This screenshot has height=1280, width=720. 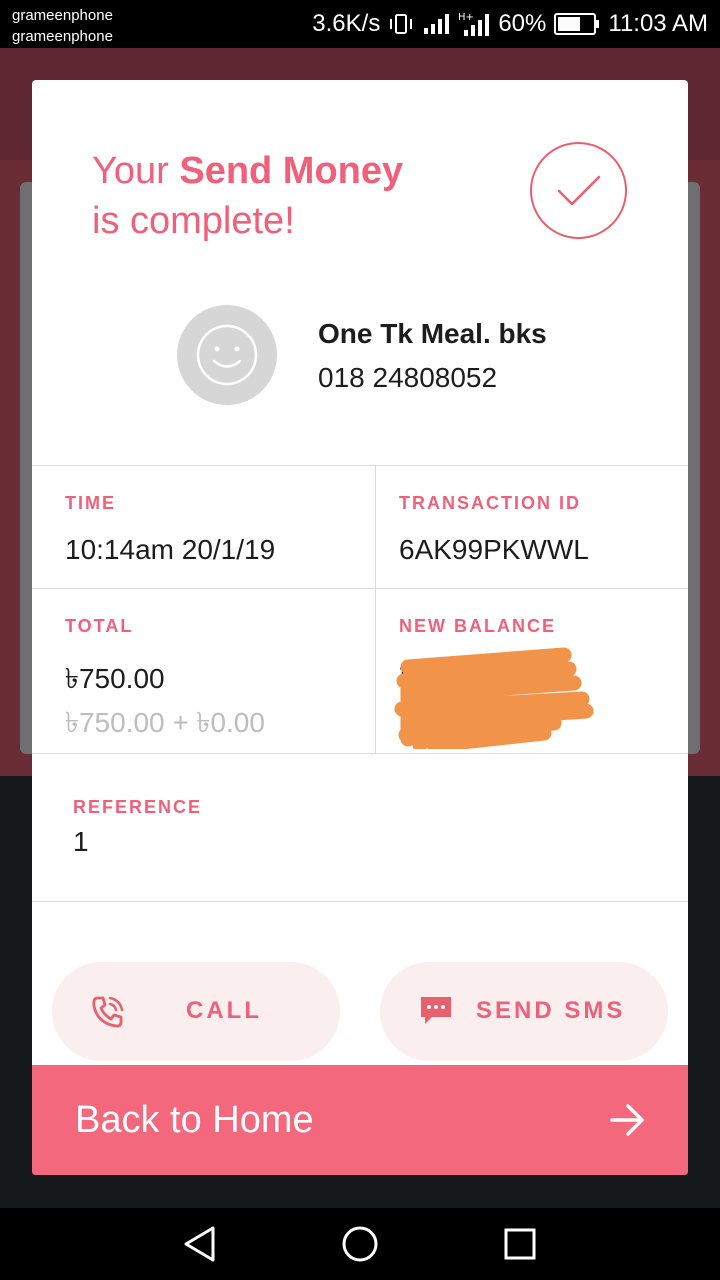 What do you see at coordinates (165, 722) in the screenshot?
I see `total-breakdown: ৳750.00 + ৳0.00` at bounding box center [165, 722].